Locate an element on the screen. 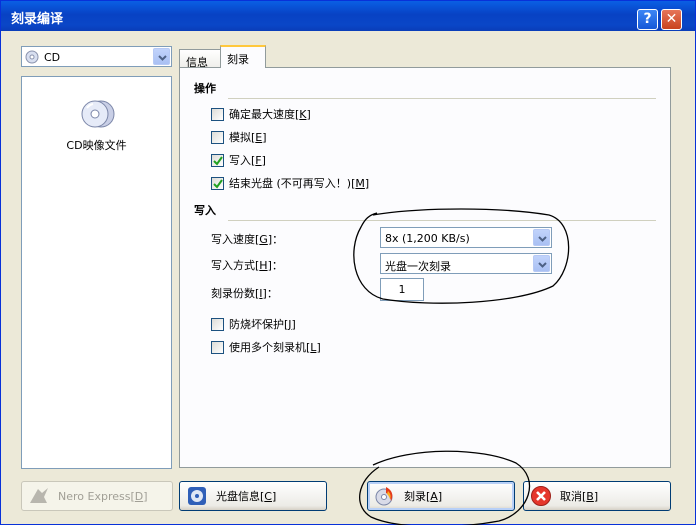 The image size is (696, 525). help-icon: ? is located at coordinates (647, 19).